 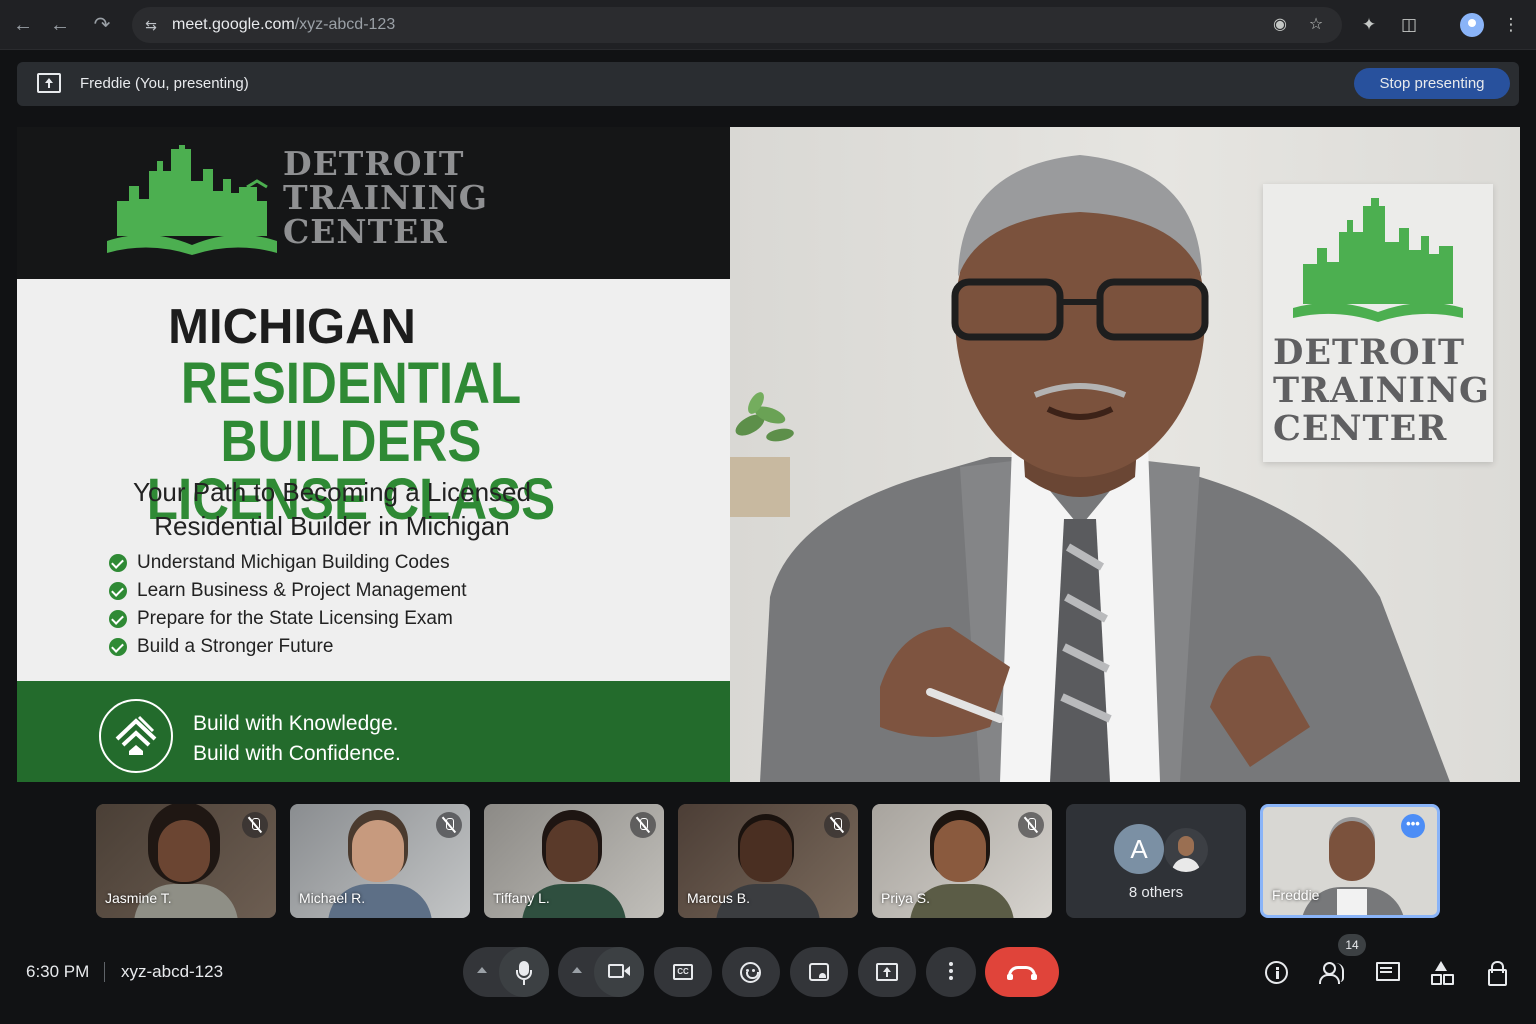 I want to click on captions-icon: CC, so click(x=683, y=972).